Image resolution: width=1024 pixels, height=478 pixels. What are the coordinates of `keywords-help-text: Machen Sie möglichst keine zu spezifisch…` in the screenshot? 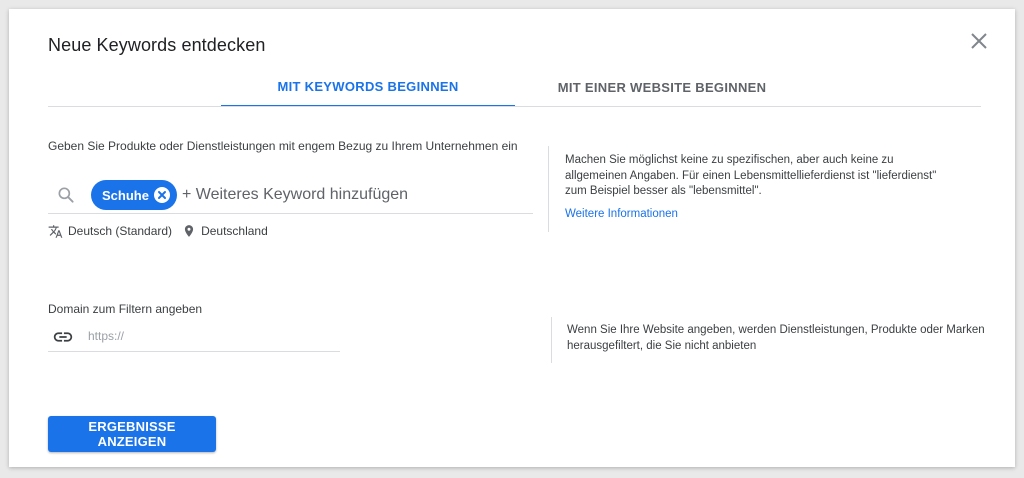 It's located at (751, 175).